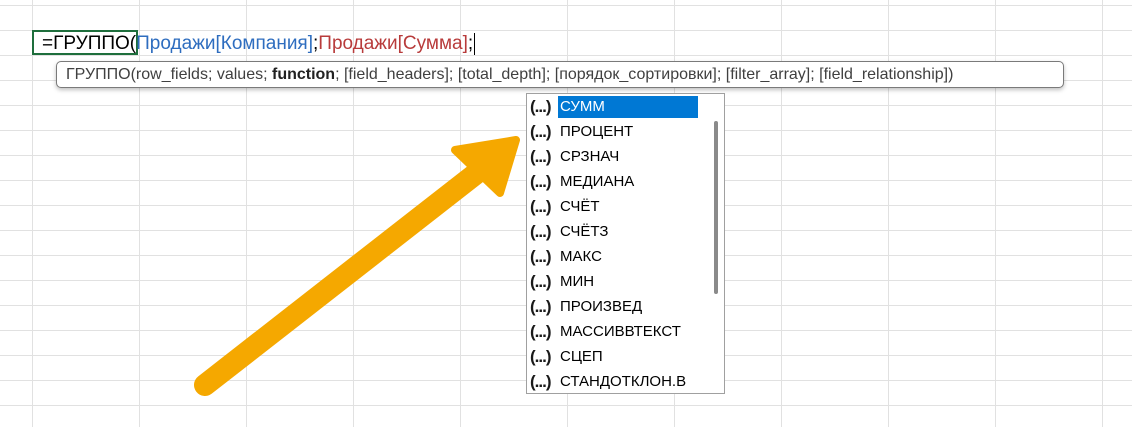  Describe the element at coordinates (620, 331) in the screenshot. I see `autocomplete-item-label: МАССИВВТЕКСТ` at that location.